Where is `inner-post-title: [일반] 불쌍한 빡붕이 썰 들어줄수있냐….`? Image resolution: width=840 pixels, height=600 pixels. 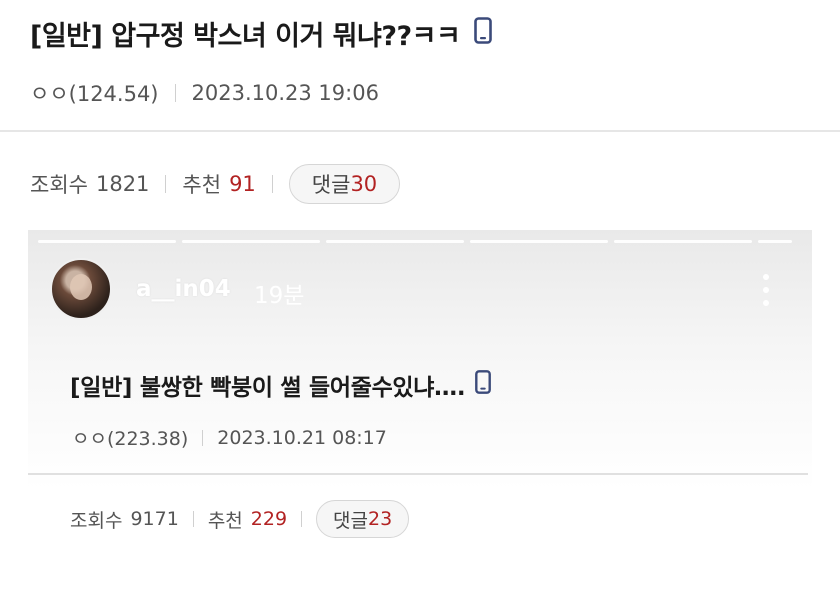 inner-post-title: [일반] 불쌍한 빡붕이 썰 들어줄수있냐…. is located at coordinates (281, 385).